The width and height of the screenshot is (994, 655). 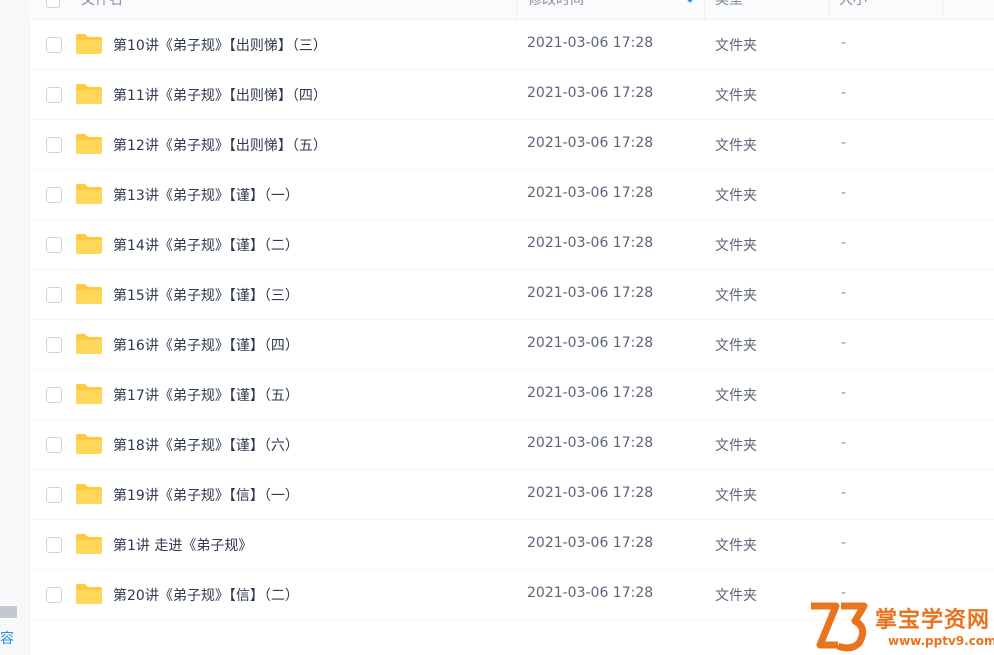 What do you see at coordinates (690, 1) in the screenshot?
I see `sort-desc-icon` at bounding box center [690, 1].